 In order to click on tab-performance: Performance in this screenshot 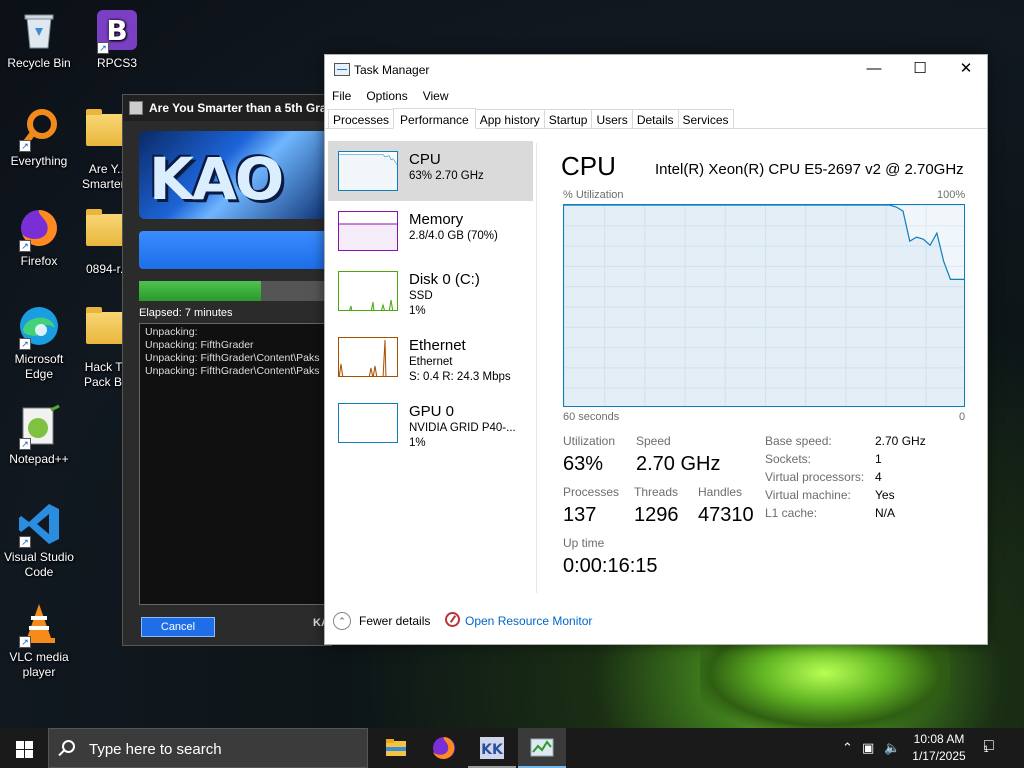, I will do `click(434, 118)`.